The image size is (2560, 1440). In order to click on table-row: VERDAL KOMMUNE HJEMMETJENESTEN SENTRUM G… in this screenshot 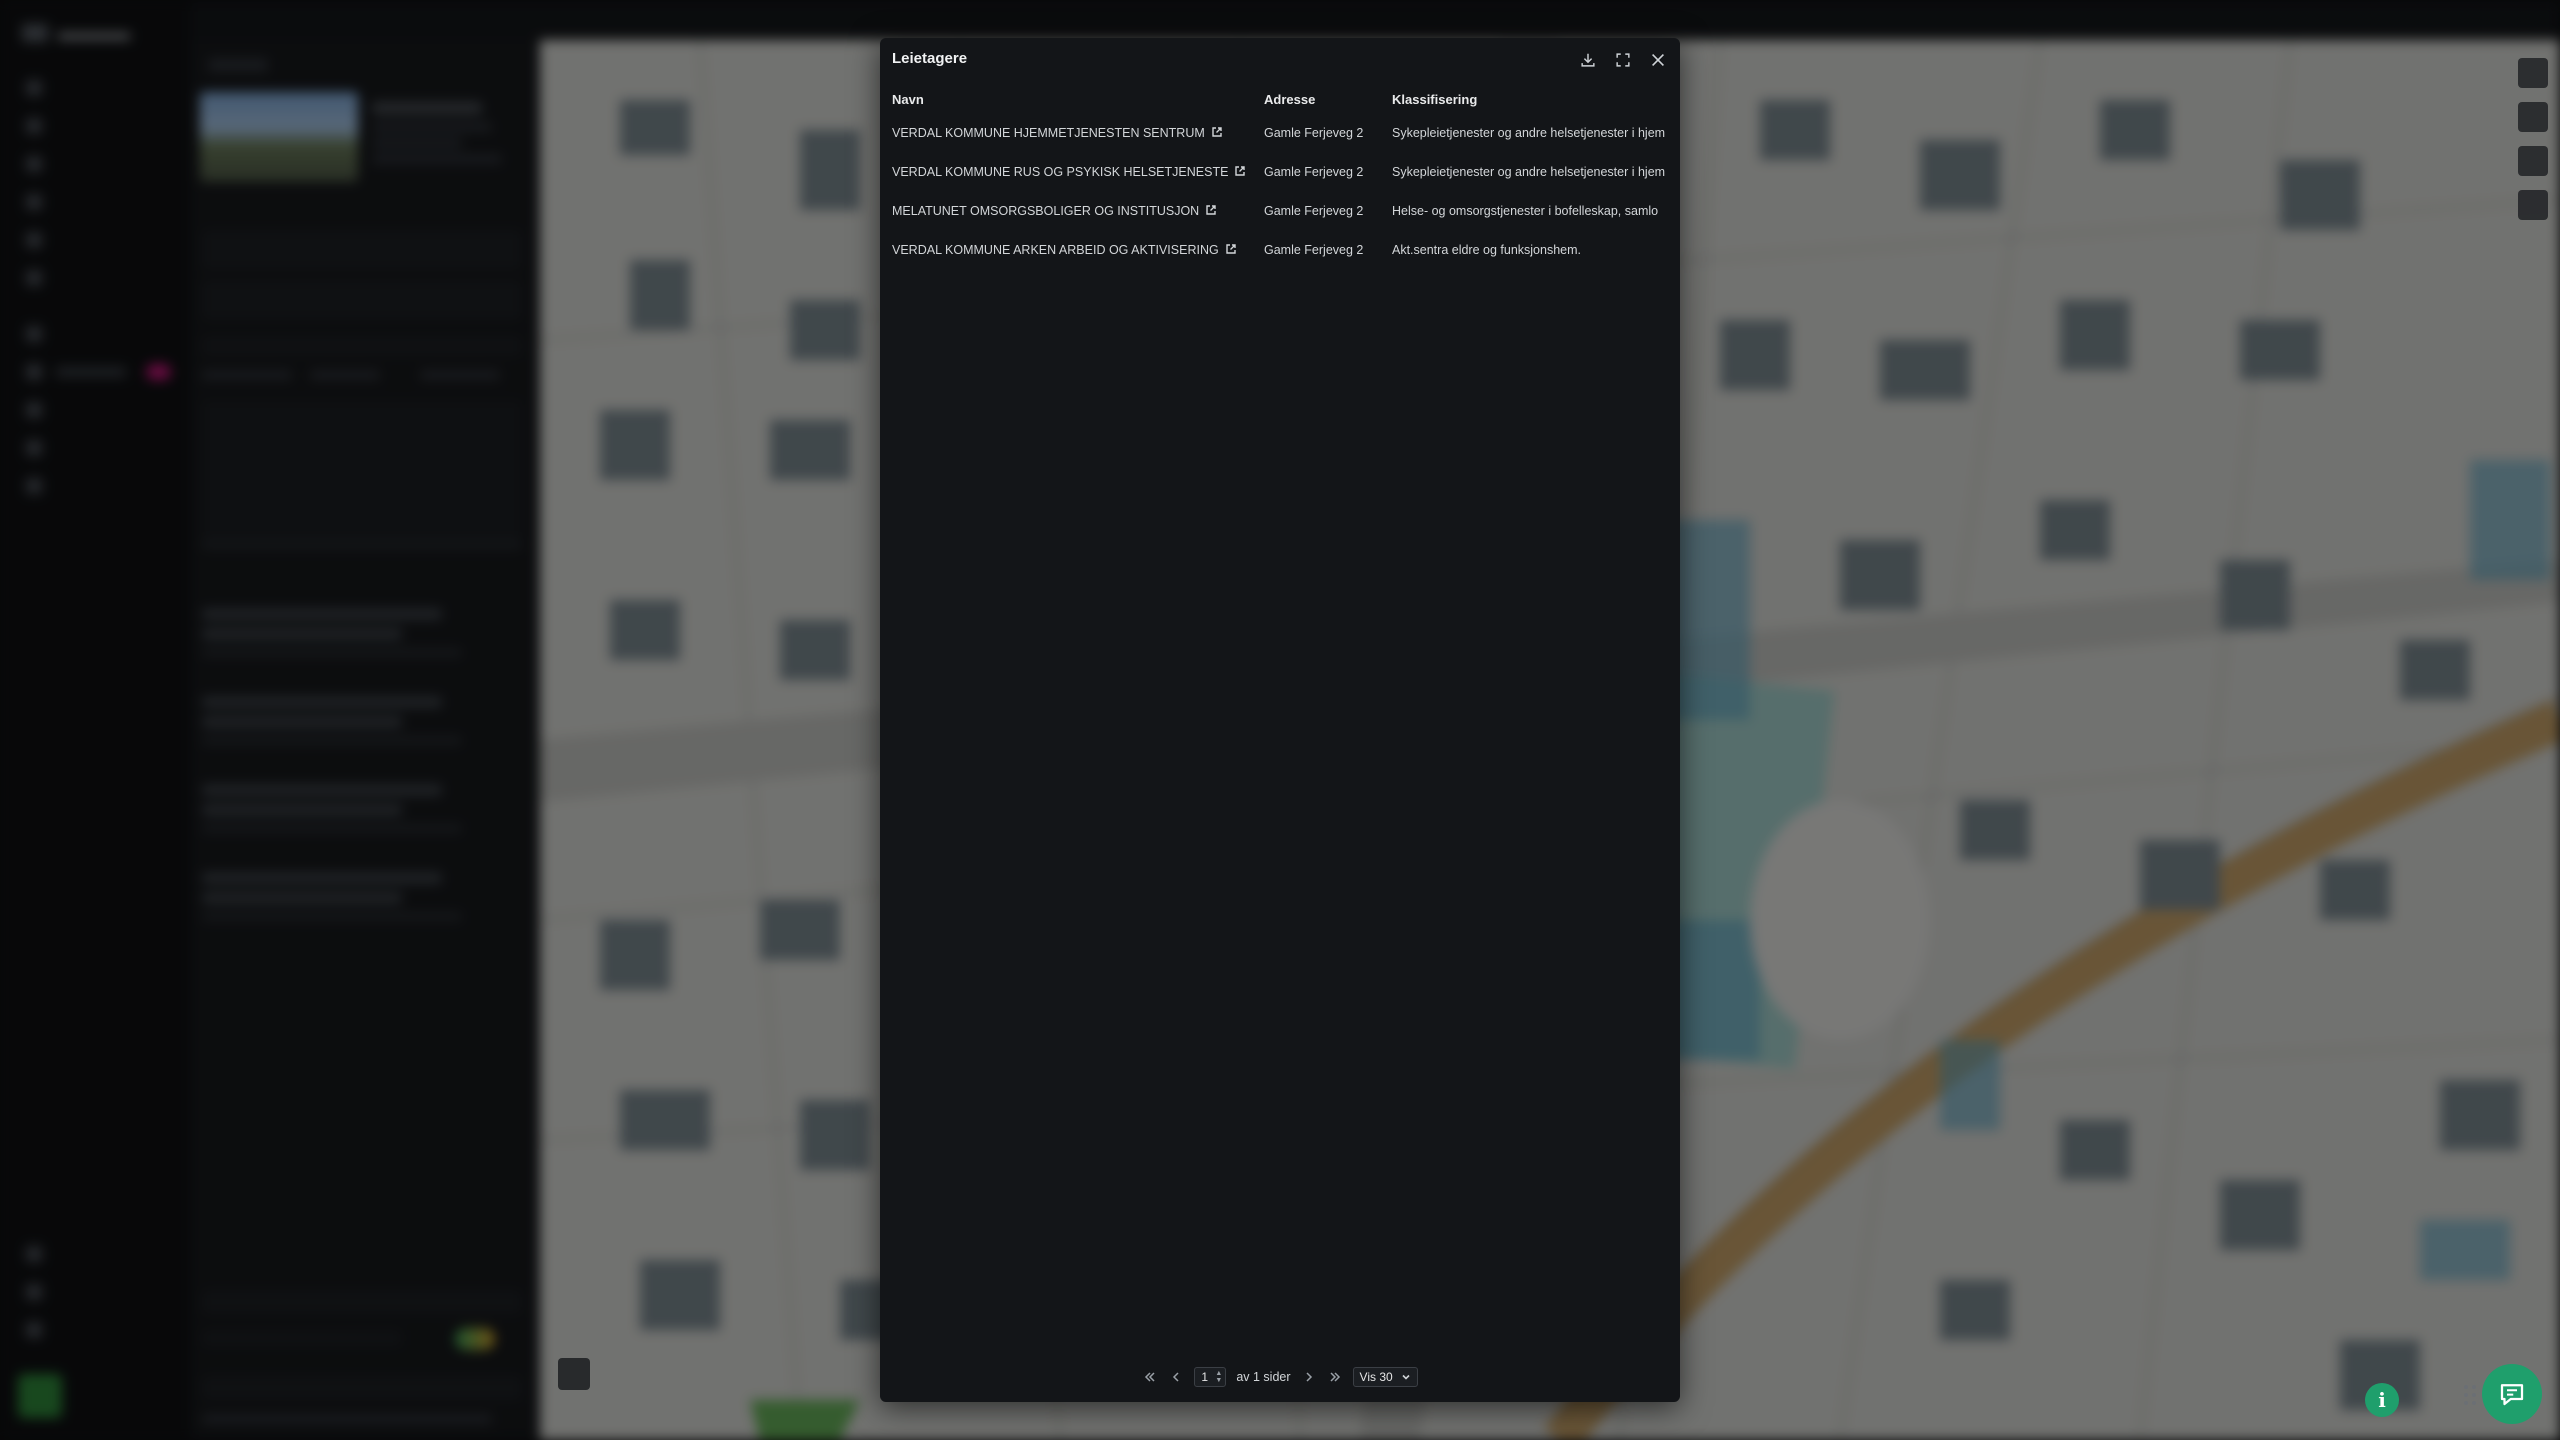, I will do `click(1280, 135)`.